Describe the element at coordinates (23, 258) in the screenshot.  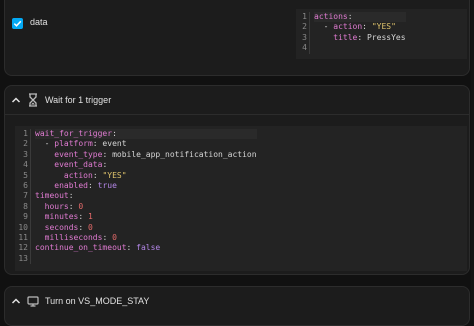
I see `line-number: 13` at that location.